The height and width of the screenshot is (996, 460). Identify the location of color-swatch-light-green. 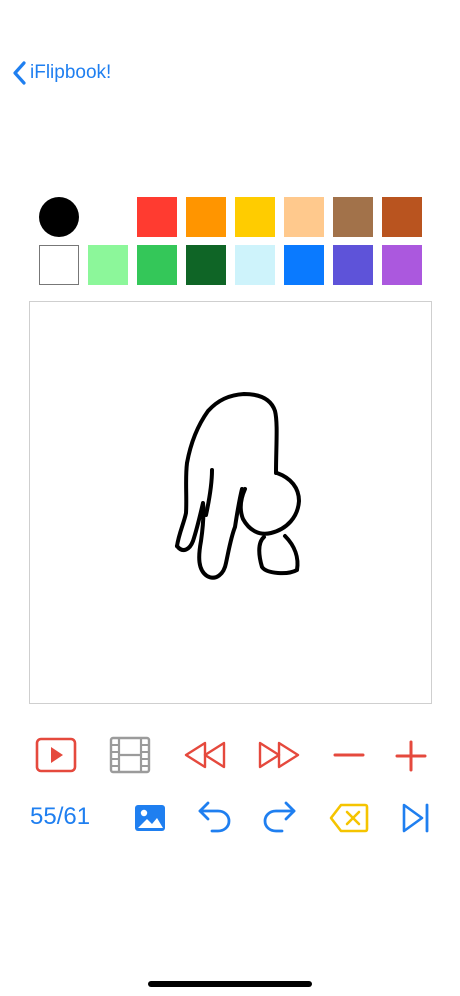
(108, 265).